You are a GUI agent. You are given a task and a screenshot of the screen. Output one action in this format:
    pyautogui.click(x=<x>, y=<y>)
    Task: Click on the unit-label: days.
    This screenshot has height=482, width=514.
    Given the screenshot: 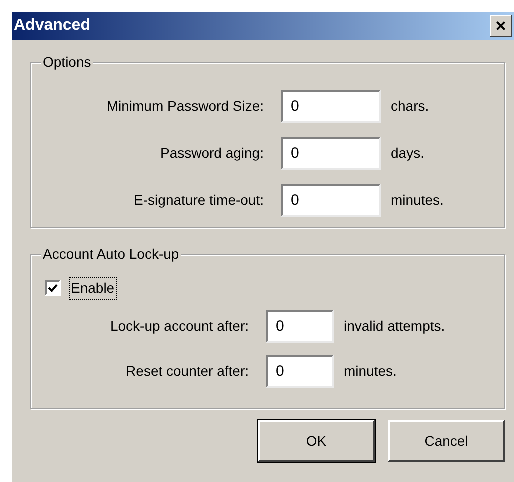 What is the action you would take?
    pyautogui.click(x=407, y=153)
    